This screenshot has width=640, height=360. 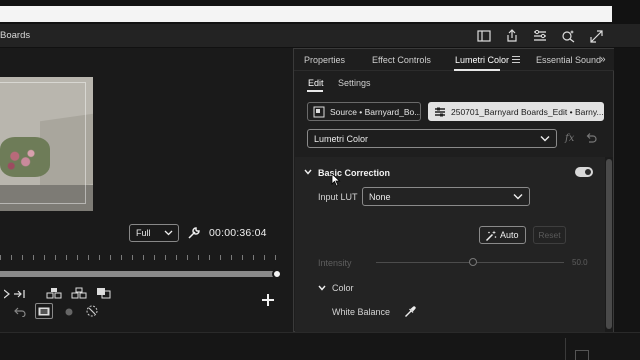 I want to click on more-tabs-icon: », so click(x=603, y=59).